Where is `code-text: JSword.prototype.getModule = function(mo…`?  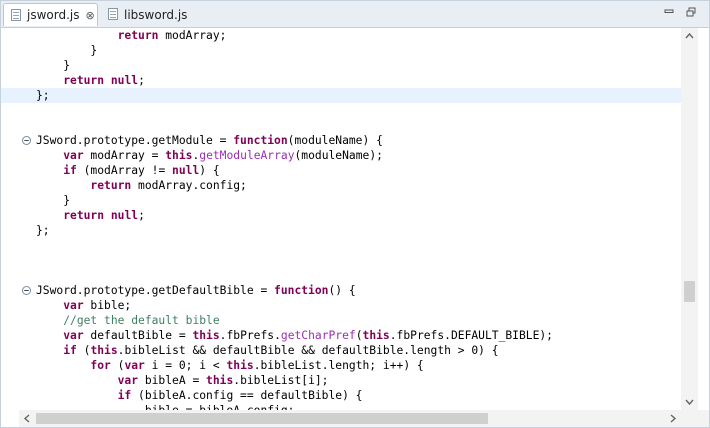
code-text: JSword.prototype.getModule = function(mo… is located at coordinates (209, 140).